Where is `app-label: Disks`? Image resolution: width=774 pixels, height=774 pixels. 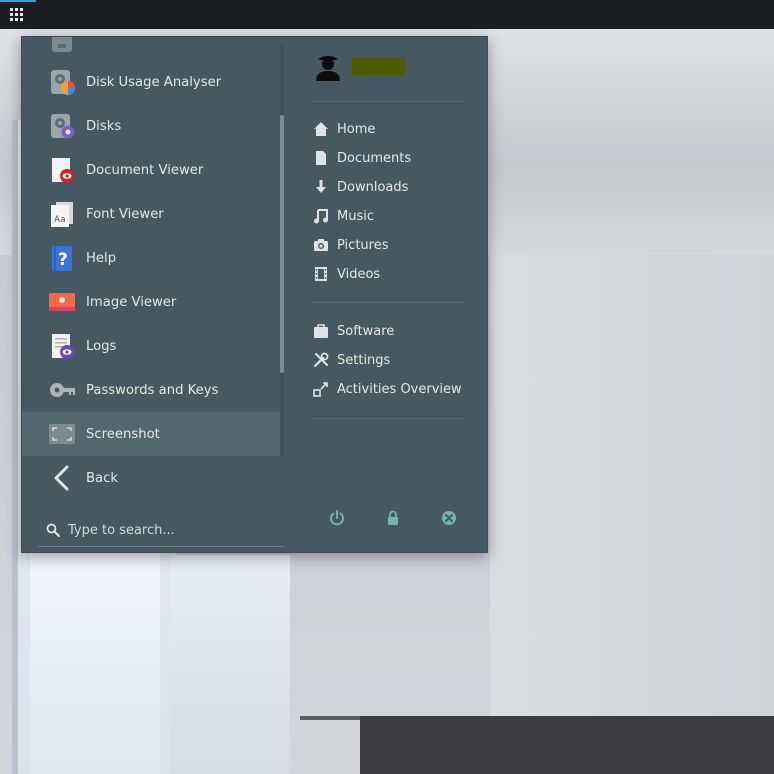 app-label: Disks is located at coordinates (104, 126).